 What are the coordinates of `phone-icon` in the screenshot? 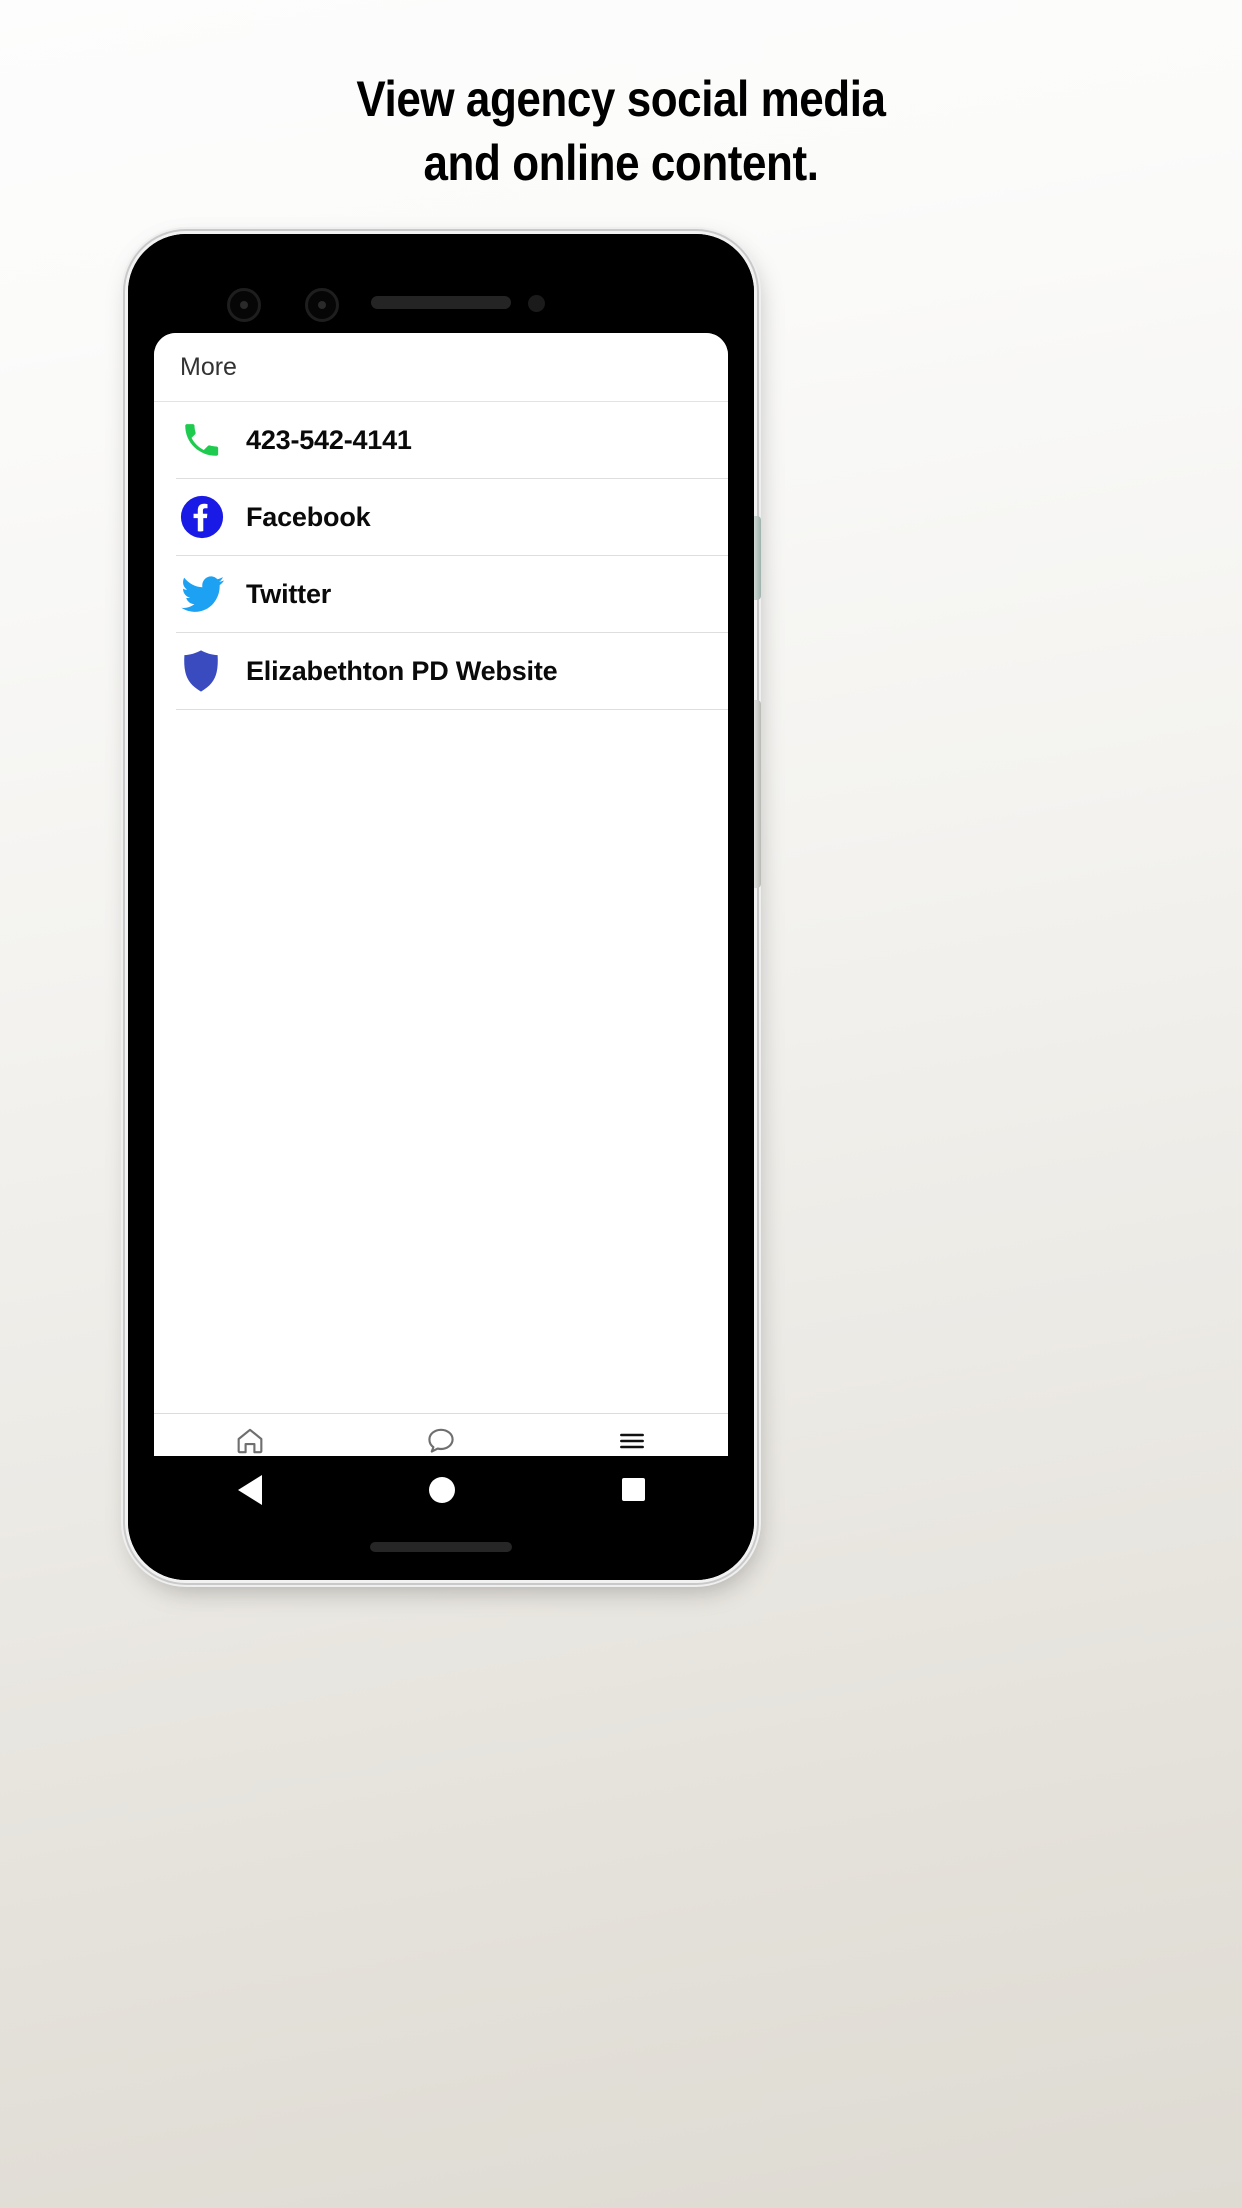 It's located at (211, 440).